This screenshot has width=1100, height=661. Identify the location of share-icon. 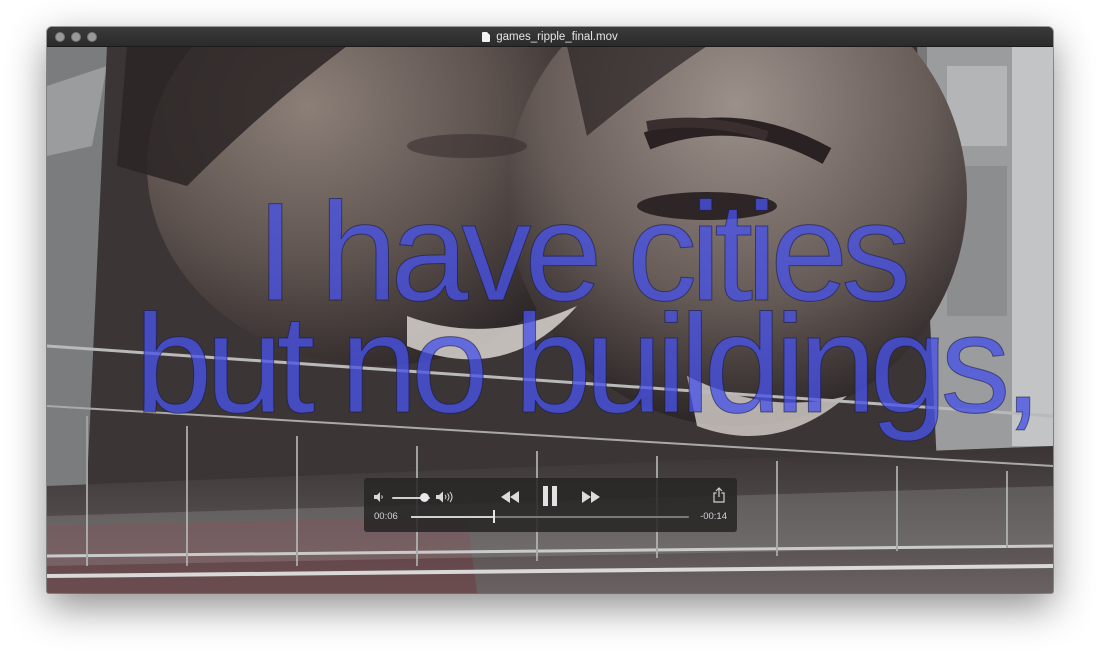
(719, 495).